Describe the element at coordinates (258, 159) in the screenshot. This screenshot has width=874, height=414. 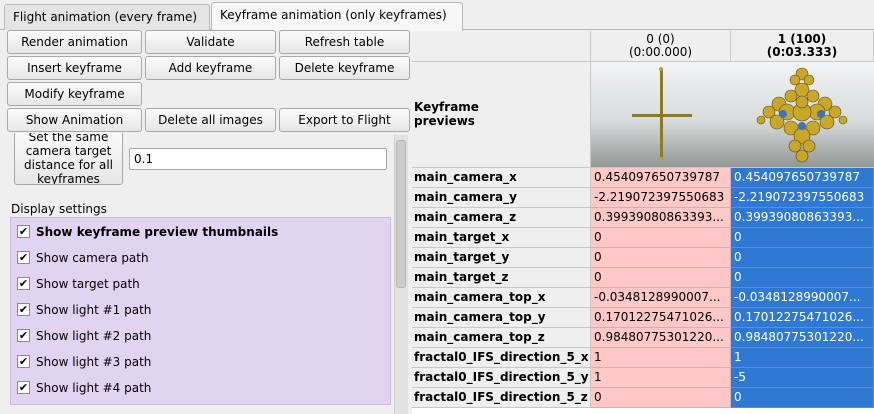
I see `camera-target-distance-input: 0.1` at that location.